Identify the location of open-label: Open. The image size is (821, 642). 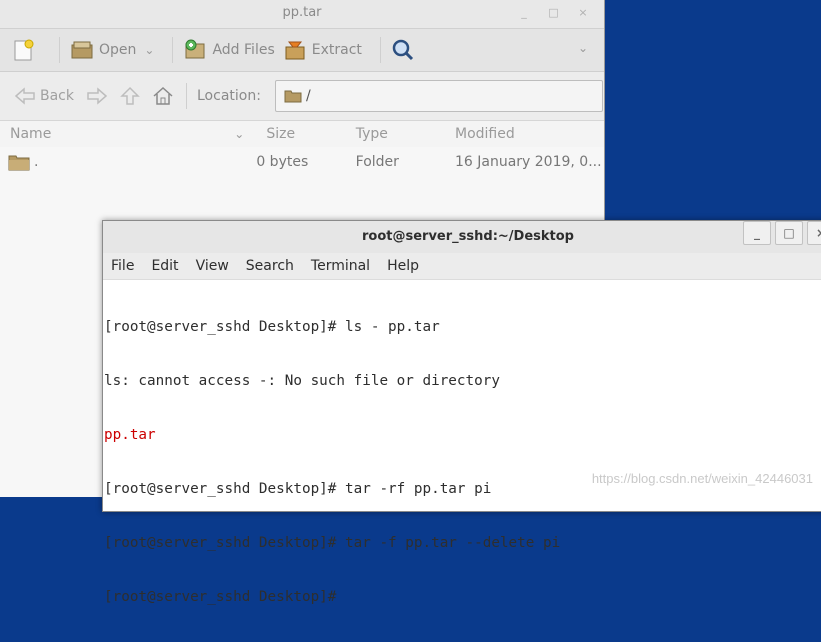
(118, 50).